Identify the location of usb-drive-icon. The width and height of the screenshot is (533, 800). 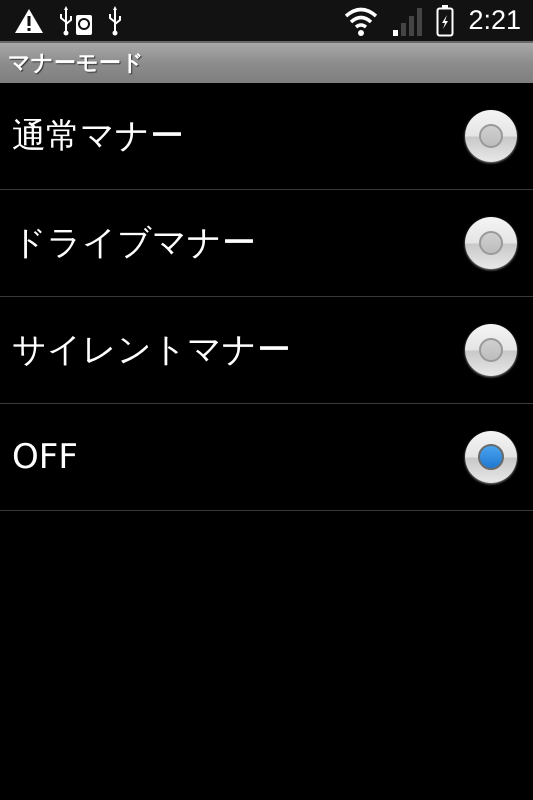
(76, 21).